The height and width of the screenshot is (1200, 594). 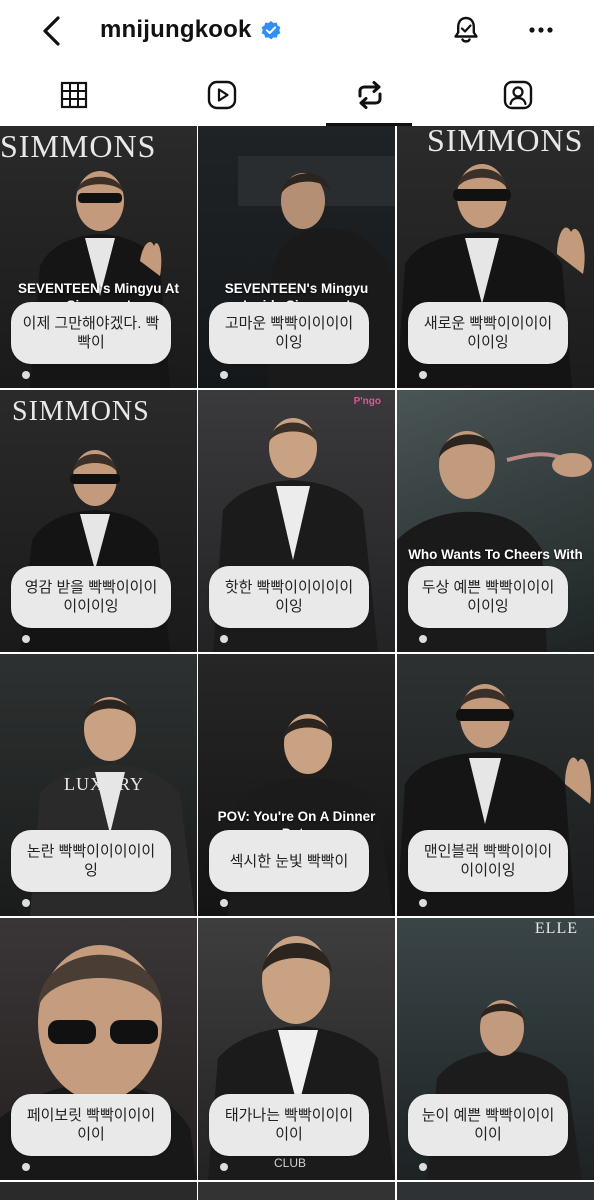 What do you see at coordinates (297, 32) in the screenshot?
I see `profile-header: mnijungkook` at bounding box center [297, 32].